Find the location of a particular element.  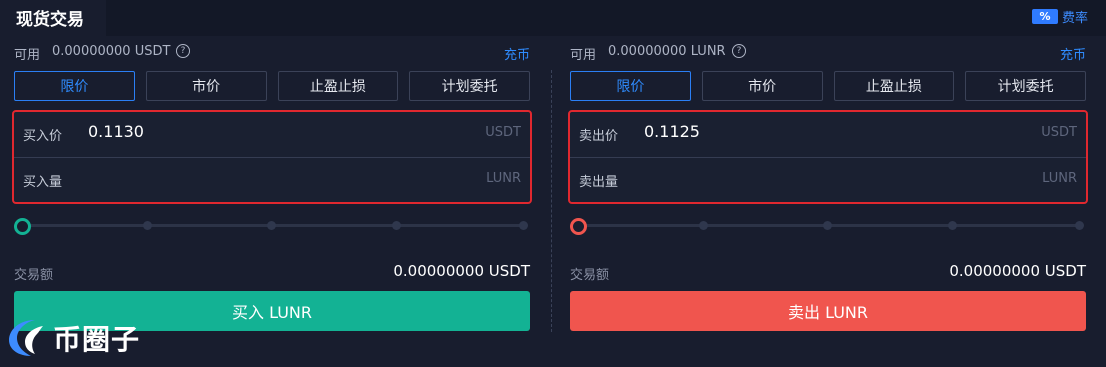

buy-deposit-link: 充币 is located at coordinates (517, 53).